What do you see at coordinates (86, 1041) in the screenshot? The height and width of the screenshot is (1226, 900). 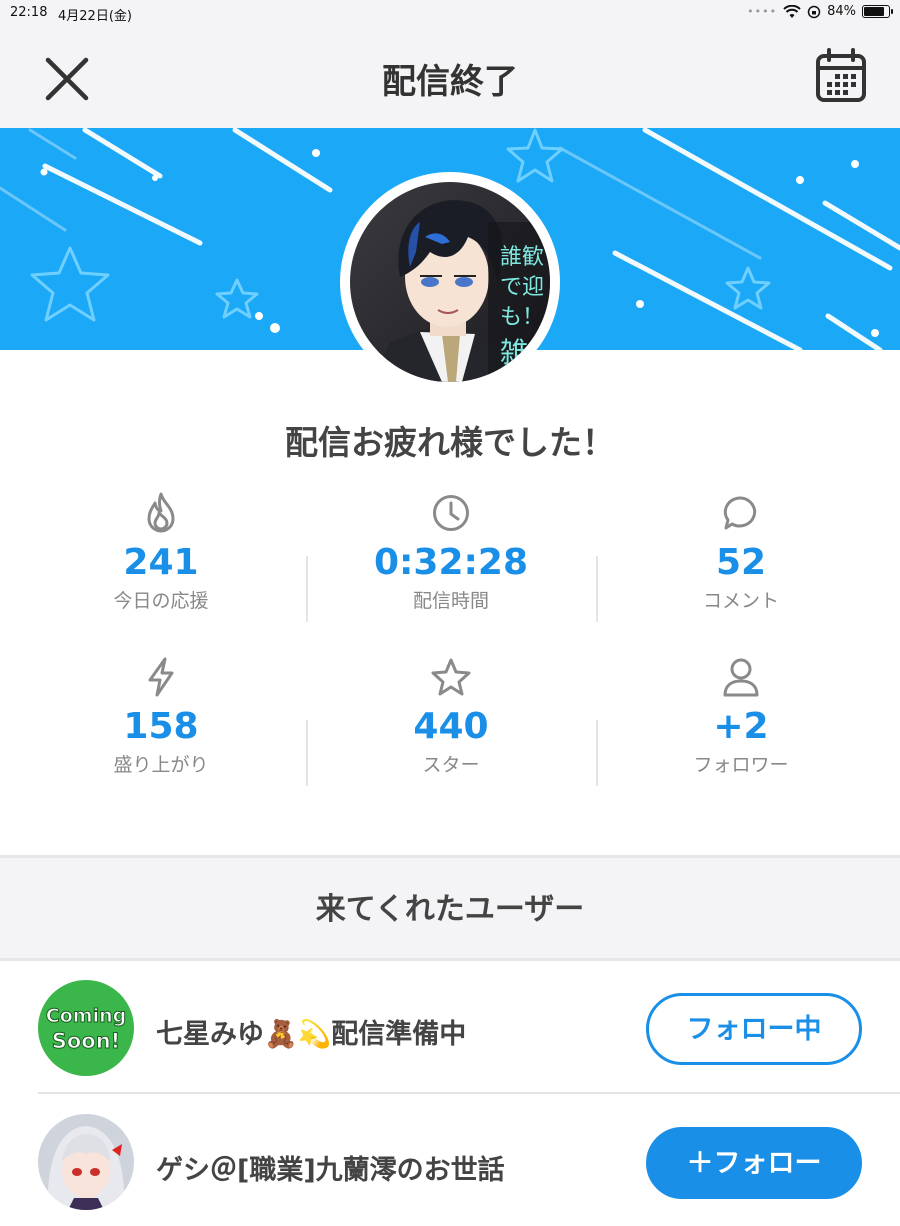 I see `avatar-text: Soon!` at bounding box center [86, 1041].